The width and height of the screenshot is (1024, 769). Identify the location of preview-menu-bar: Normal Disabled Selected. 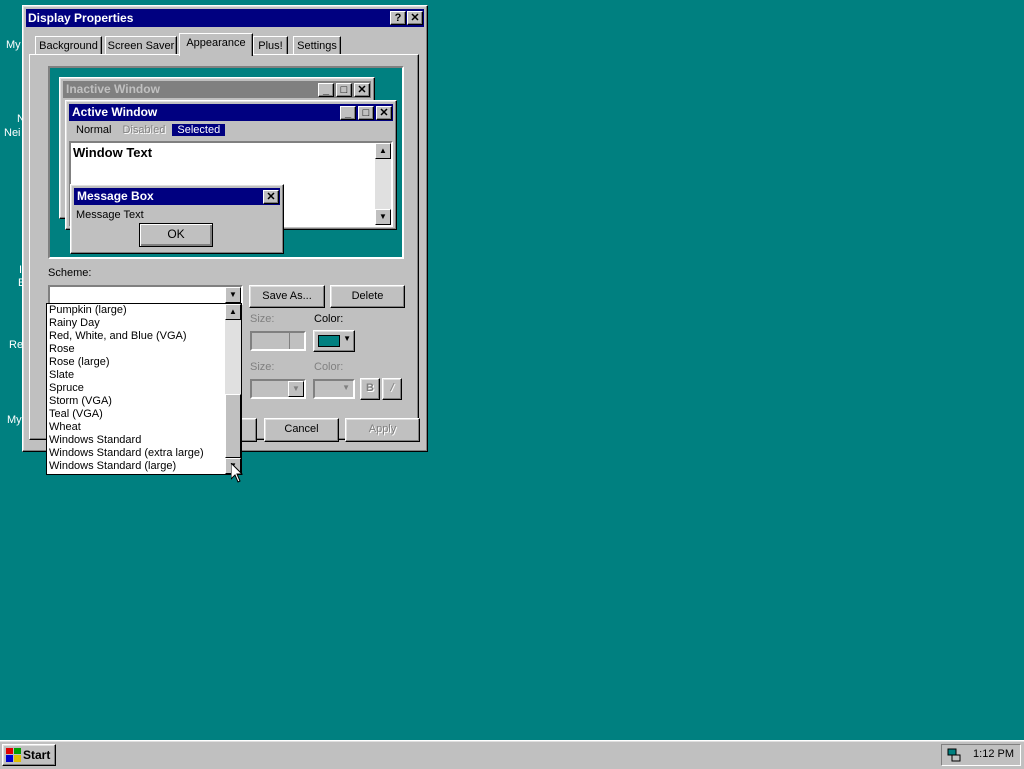
(149, 130).